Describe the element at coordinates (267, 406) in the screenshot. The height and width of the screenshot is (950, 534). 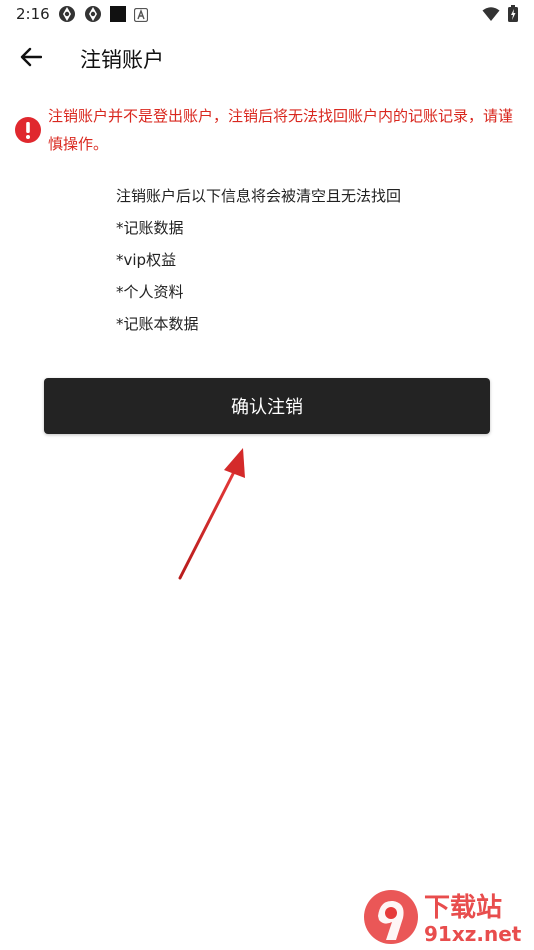
I see `confirm-deregister-button: 确认注销` at that location.